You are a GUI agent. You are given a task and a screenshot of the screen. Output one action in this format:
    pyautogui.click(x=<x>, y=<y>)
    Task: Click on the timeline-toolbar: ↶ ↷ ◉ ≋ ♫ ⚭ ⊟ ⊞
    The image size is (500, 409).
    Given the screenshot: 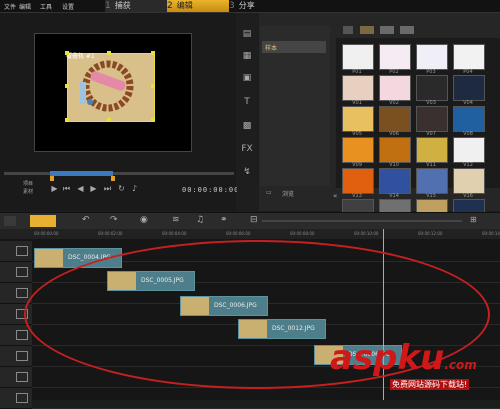 What is the action you would take?
    pyautogui.click(x=250, y=221)
    